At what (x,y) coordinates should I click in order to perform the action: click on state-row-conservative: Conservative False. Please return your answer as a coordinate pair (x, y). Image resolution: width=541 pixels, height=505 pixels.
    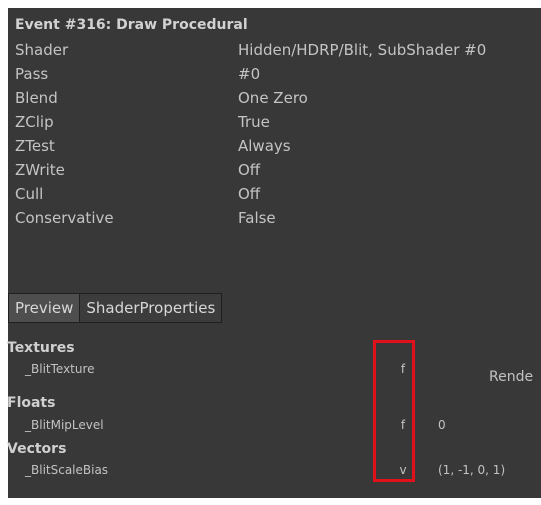
    Looking at the image, I should click on (274, 217).